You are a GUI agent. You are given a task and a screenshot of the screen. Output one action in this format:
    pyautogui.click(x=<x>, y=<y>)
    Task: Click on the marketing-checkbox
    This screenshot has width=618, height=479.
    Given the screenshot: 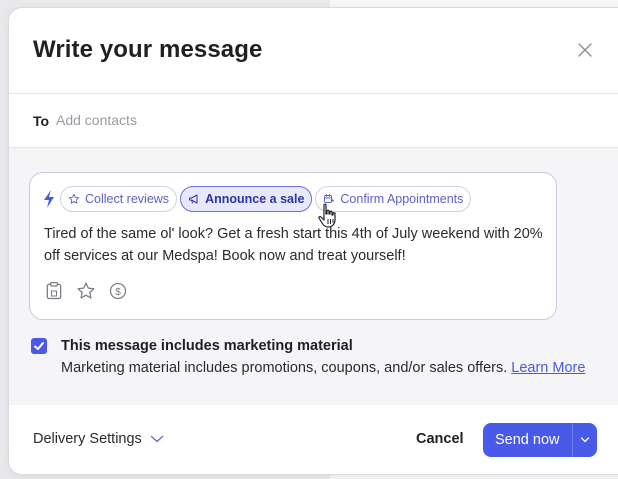 What is the action you would take?
    pyautogui.click(x=39, y=346)
    